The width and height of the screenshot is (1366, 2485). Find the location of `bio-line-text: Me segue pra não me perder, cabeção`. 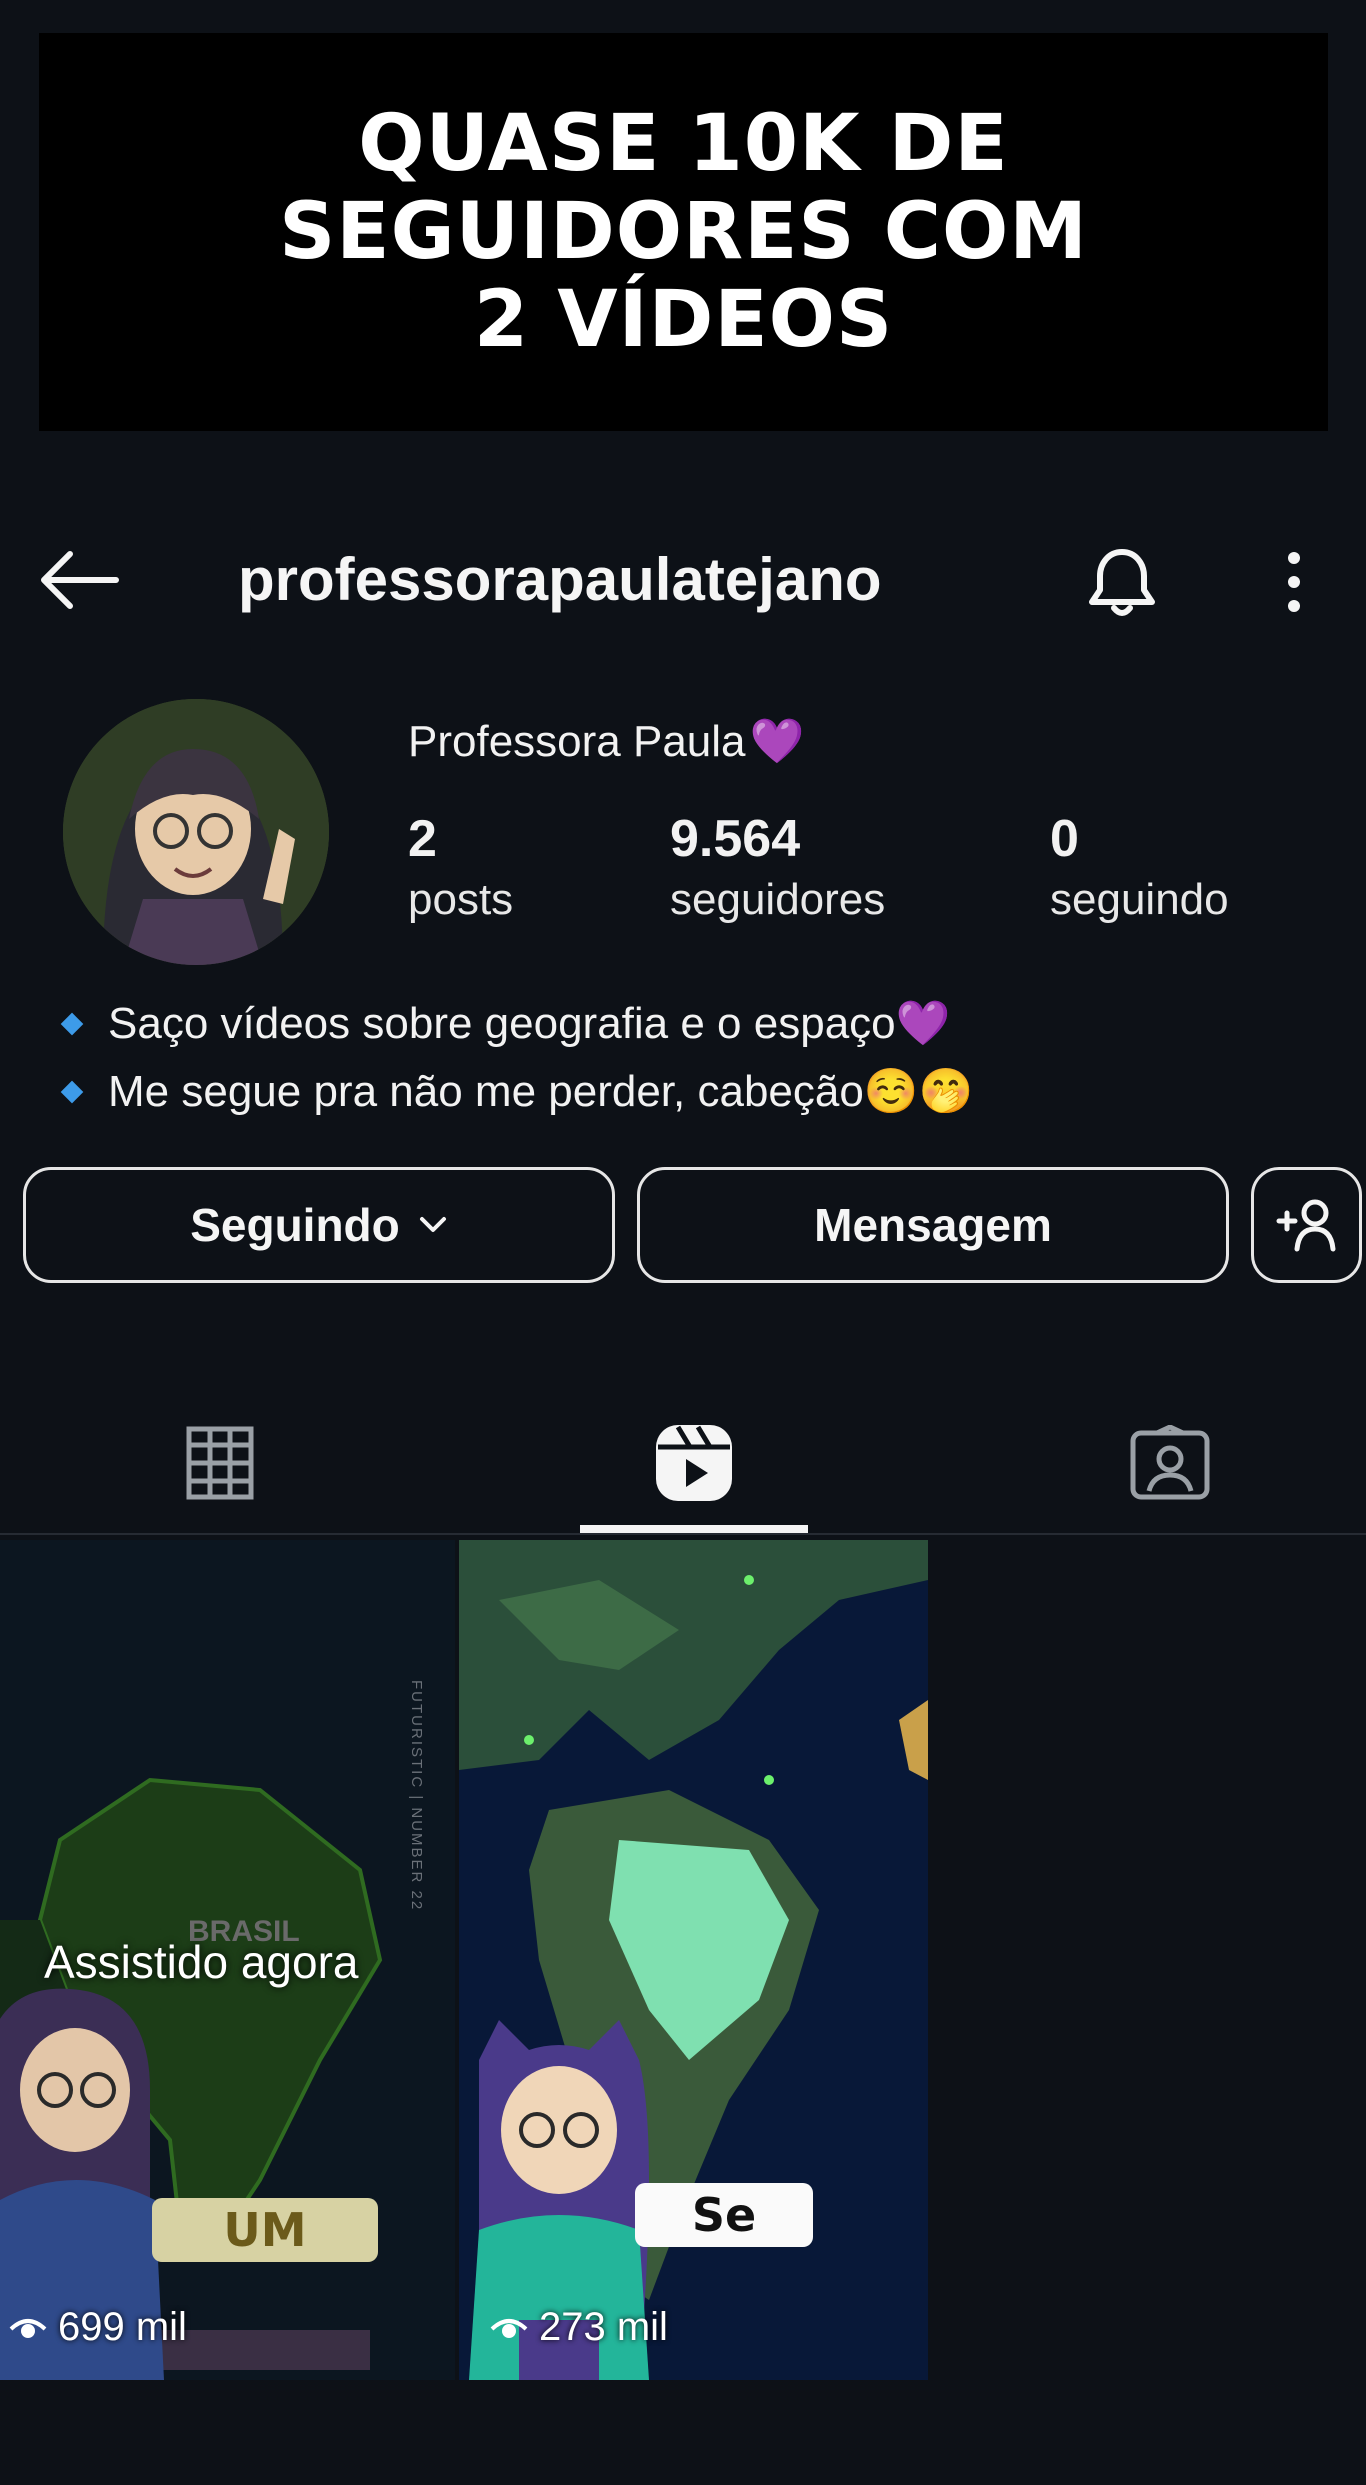

bio-line-text: Me segue pra não me perder, cabeção is located at coordinates (486, 1091).